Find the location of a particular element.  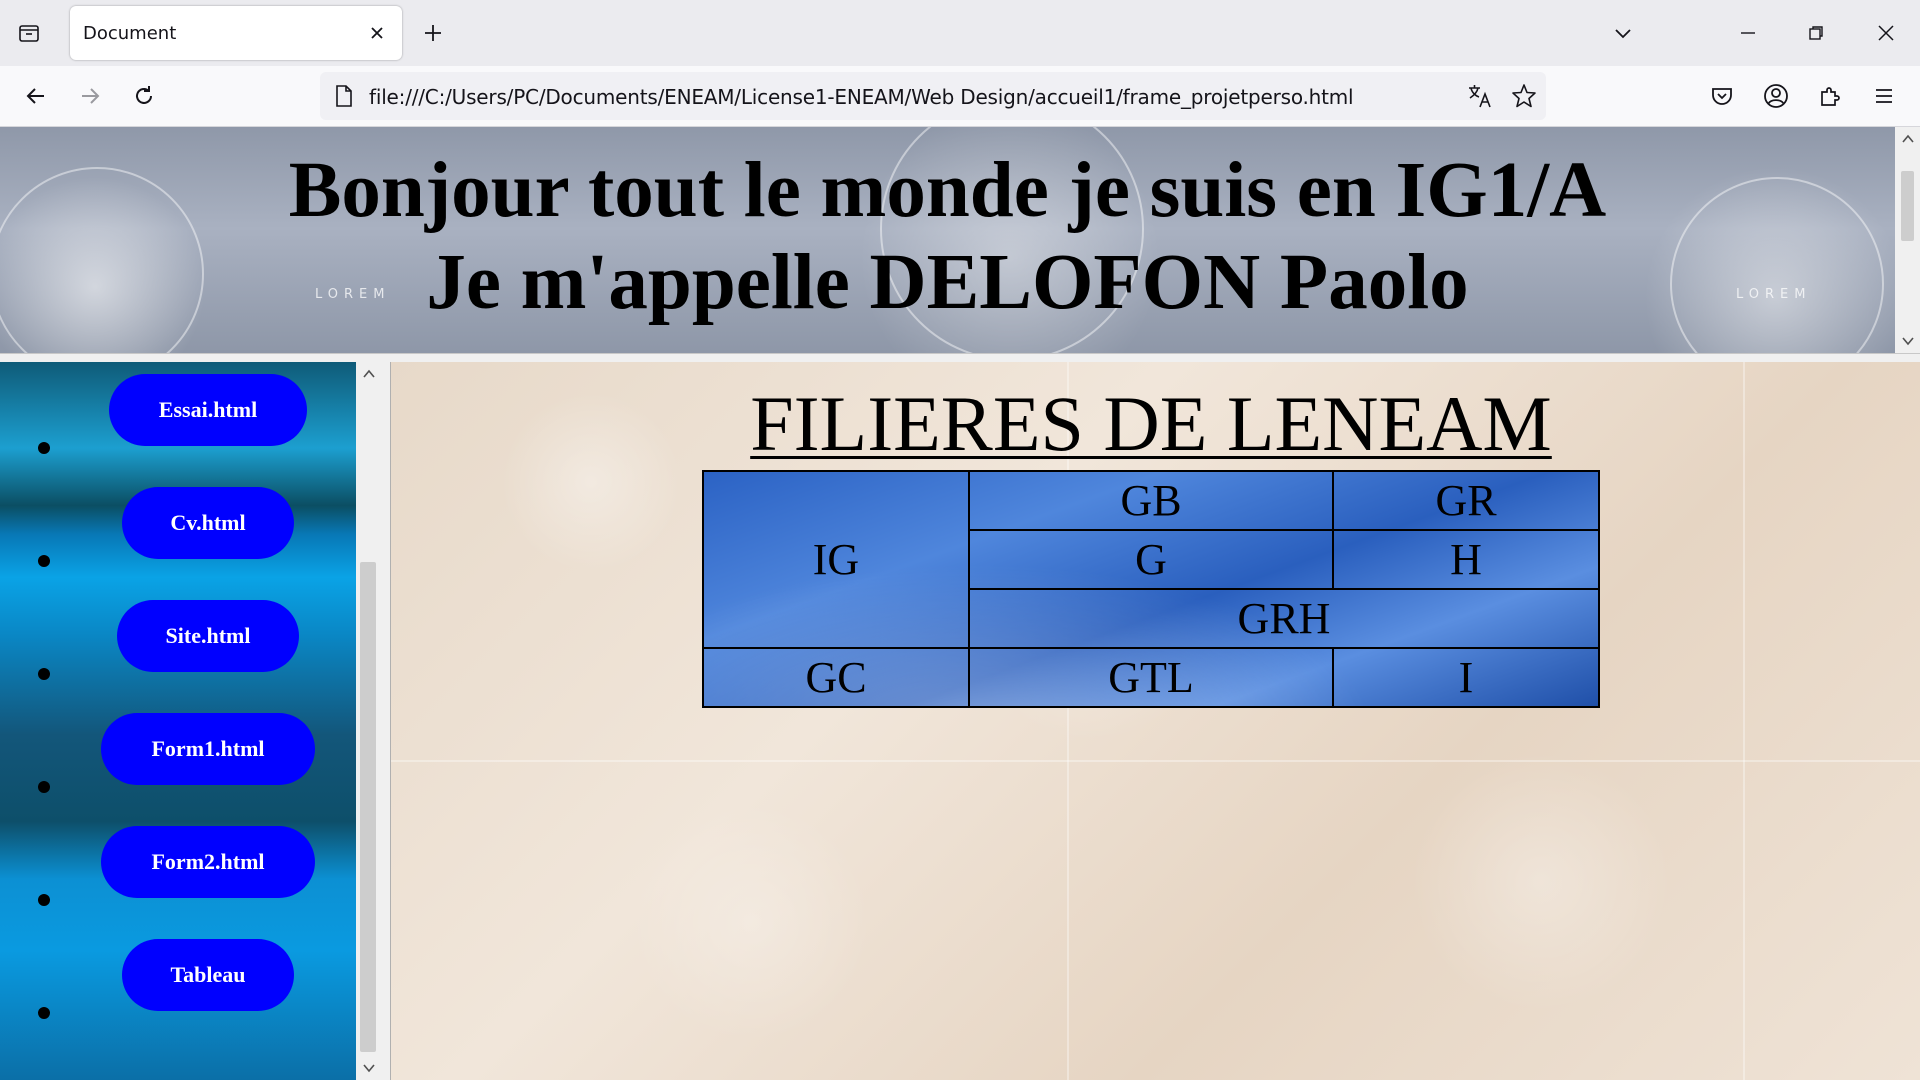

restore-icon is located at coordinates (1816, 33).